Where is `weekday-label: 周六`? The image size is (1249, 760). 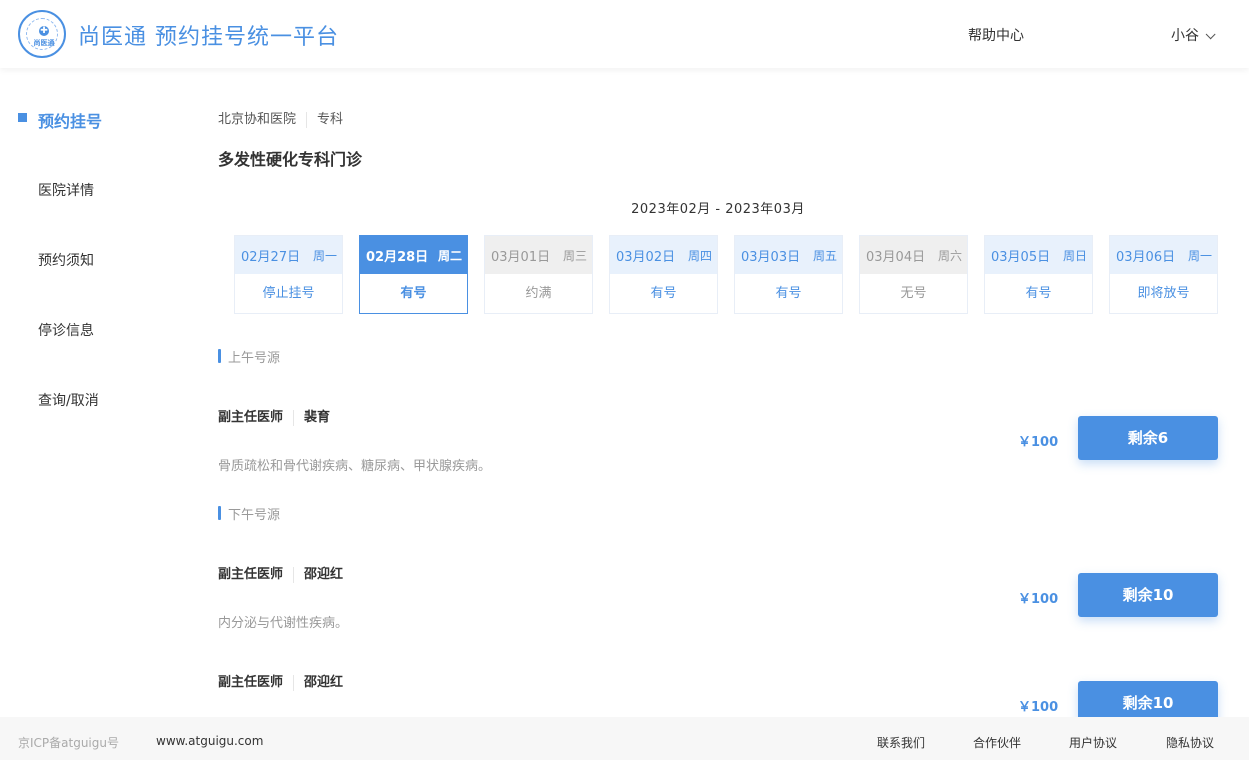
weekday-label: 周六 is located at coordinates (949, 255).